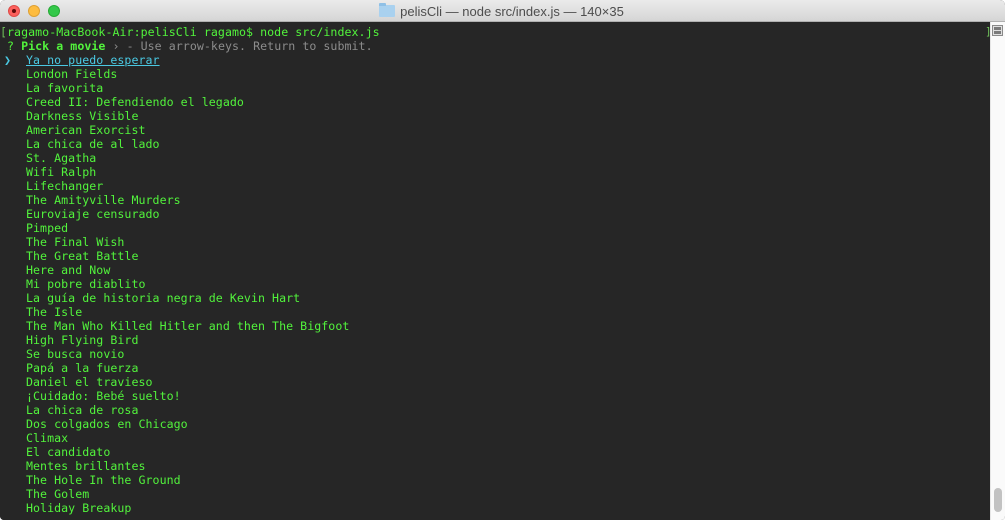 The image size is (1005, 520). What do you see at coordinates (54, 312) in the screenshot?
I see `movie-option-label: The Isle` at bounding box center [54, 312].